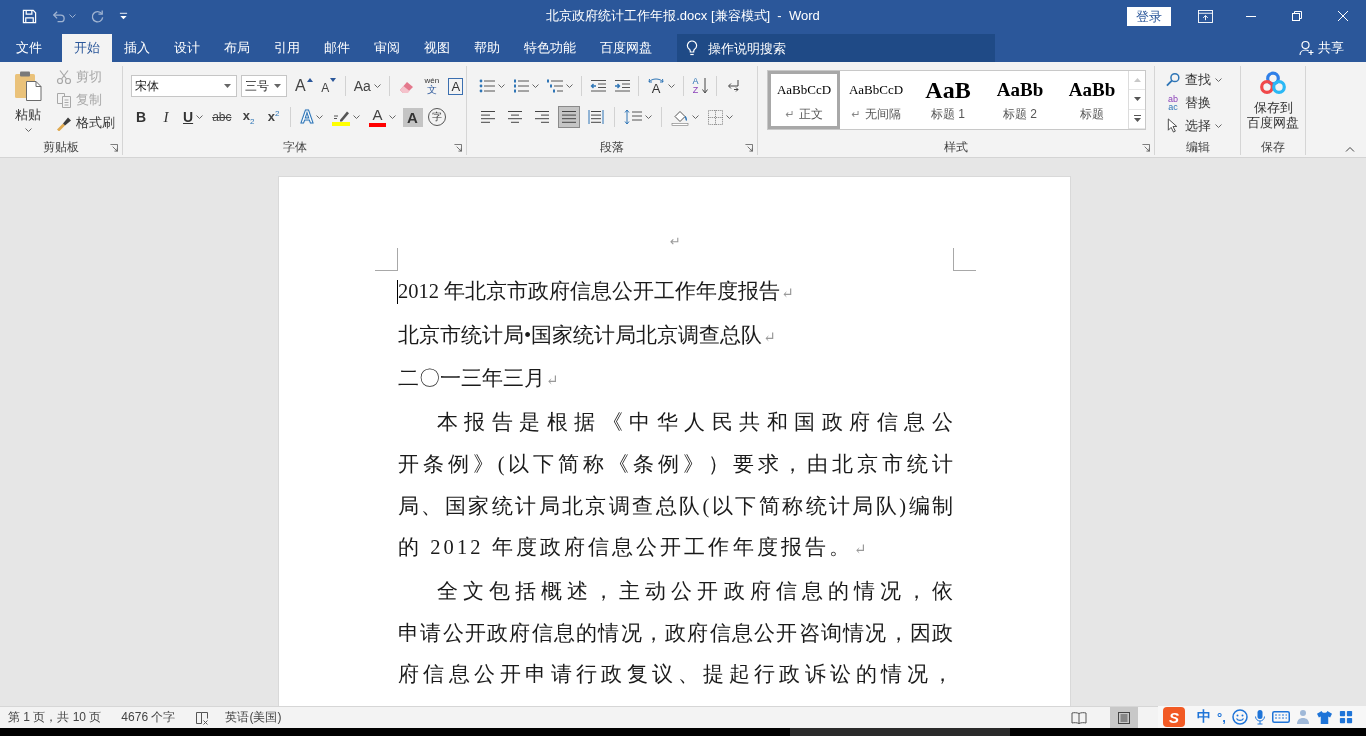 The width and height of the screenshot is (1366, 736). What do you see at coordinates (1251, 16) in the screenshot?
I see `minimize-icon` at bounding box center [1251, 16].